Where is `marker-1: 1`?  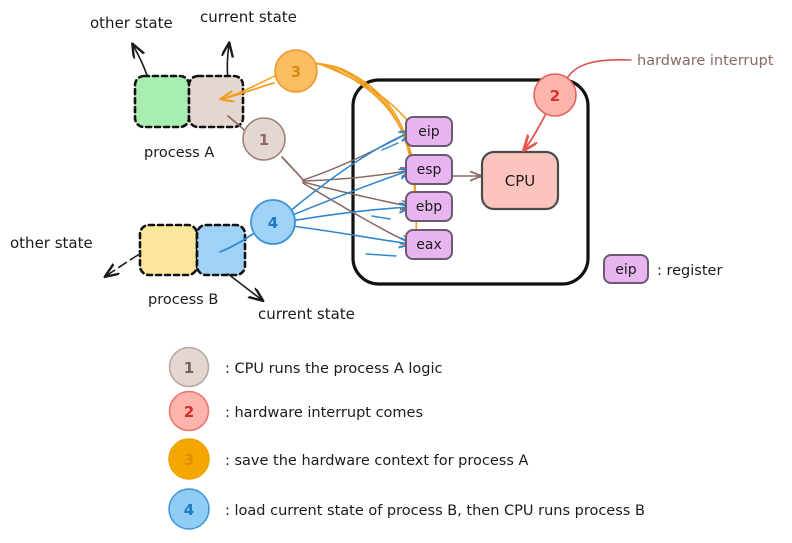 marker-1: 1 is located at coordinates (264, 139).